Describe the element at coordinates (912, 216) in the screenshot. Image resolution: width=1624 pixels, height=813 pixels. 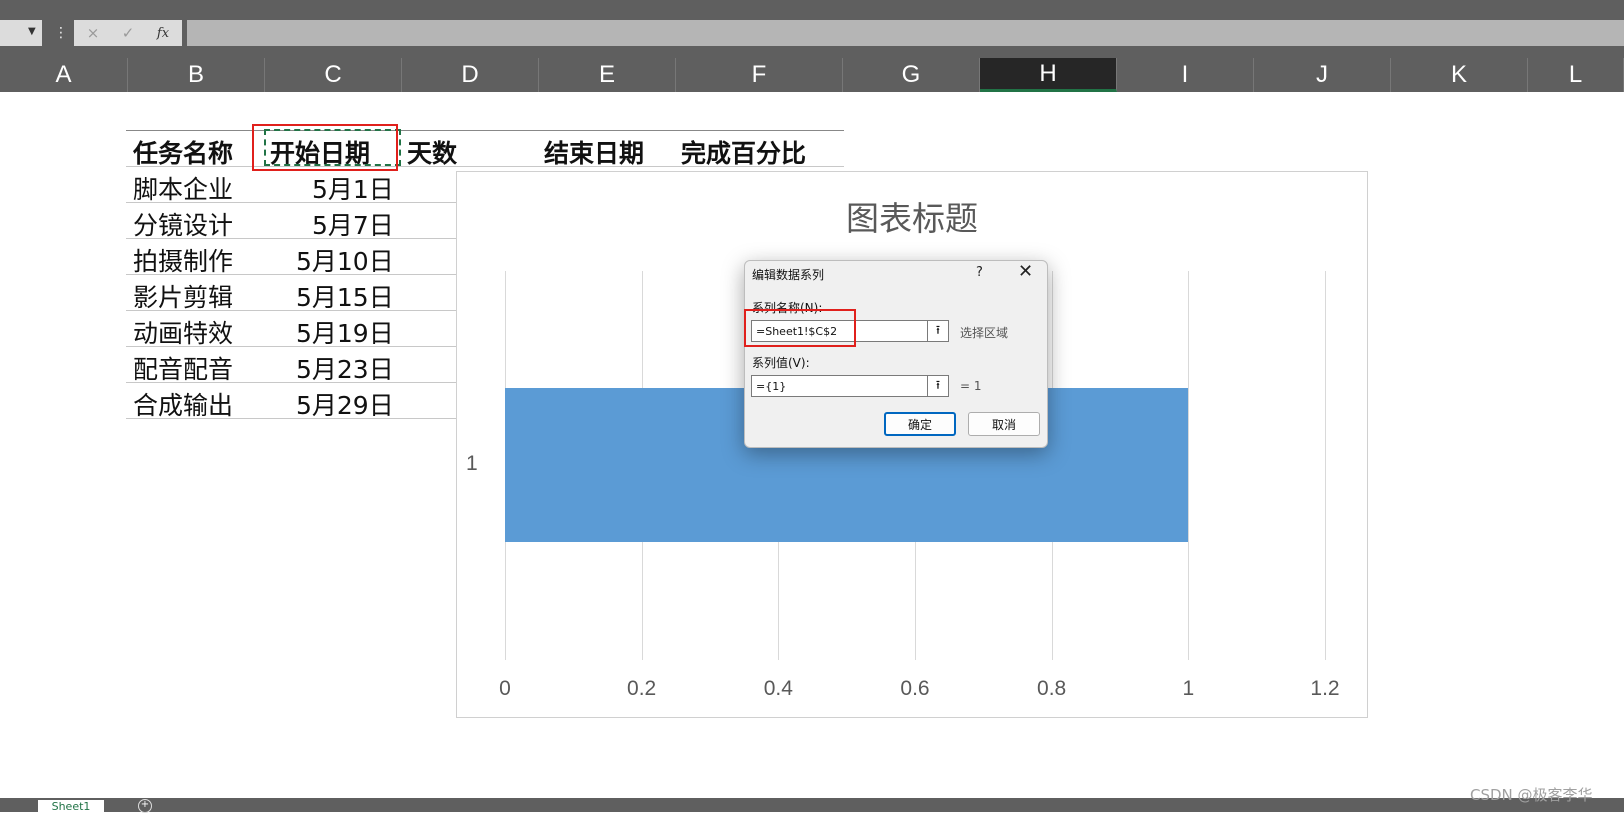
I see `chart-title: 图表标题` at that location.